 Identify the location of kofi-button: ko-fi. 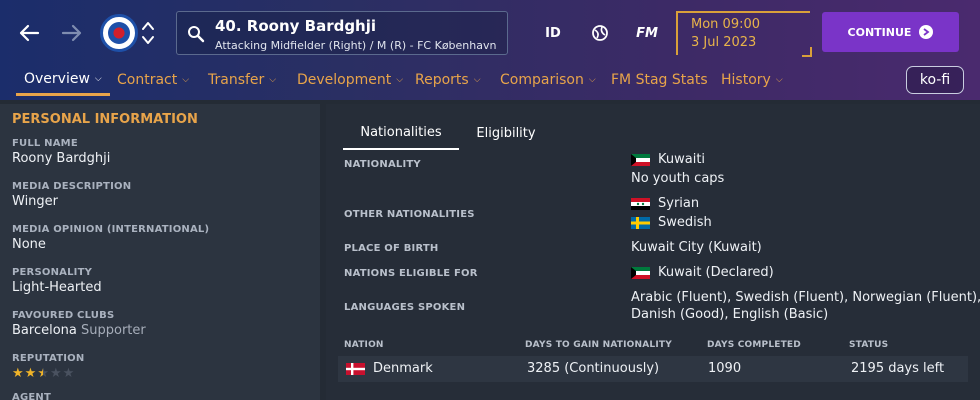
(935, 80).